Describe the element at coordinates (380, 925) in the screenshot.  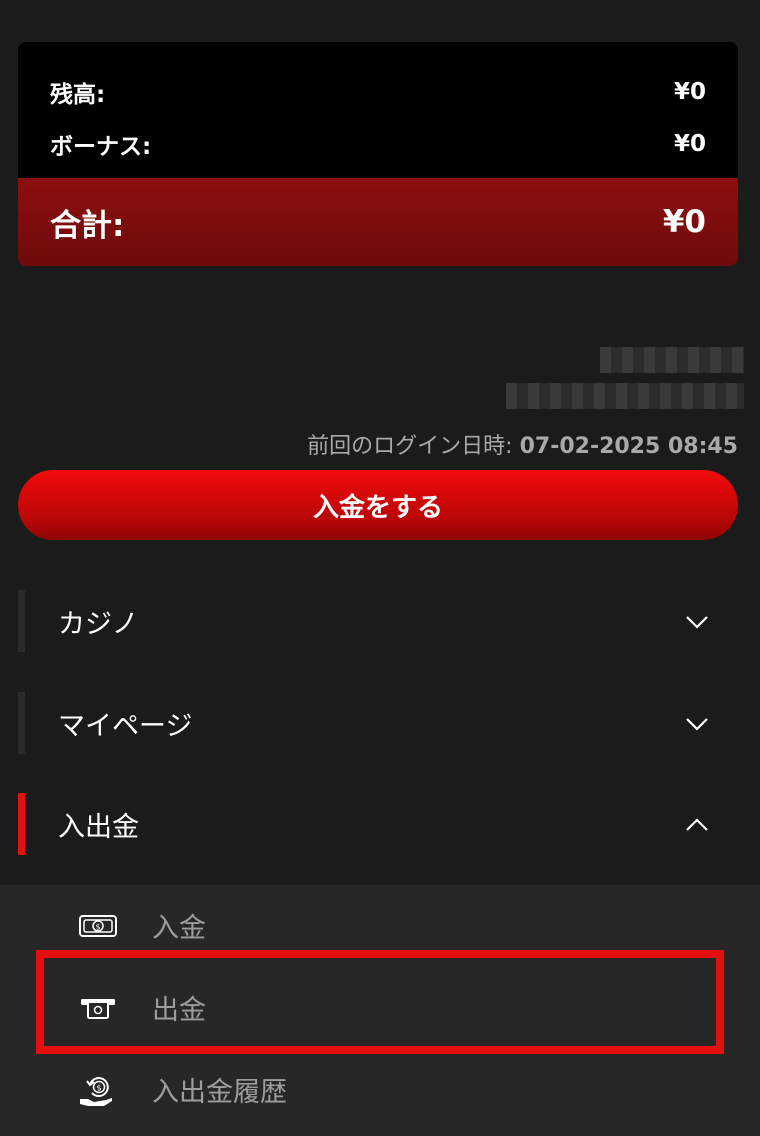
I see `submenu-item-deposit: $ 入金` at that location.